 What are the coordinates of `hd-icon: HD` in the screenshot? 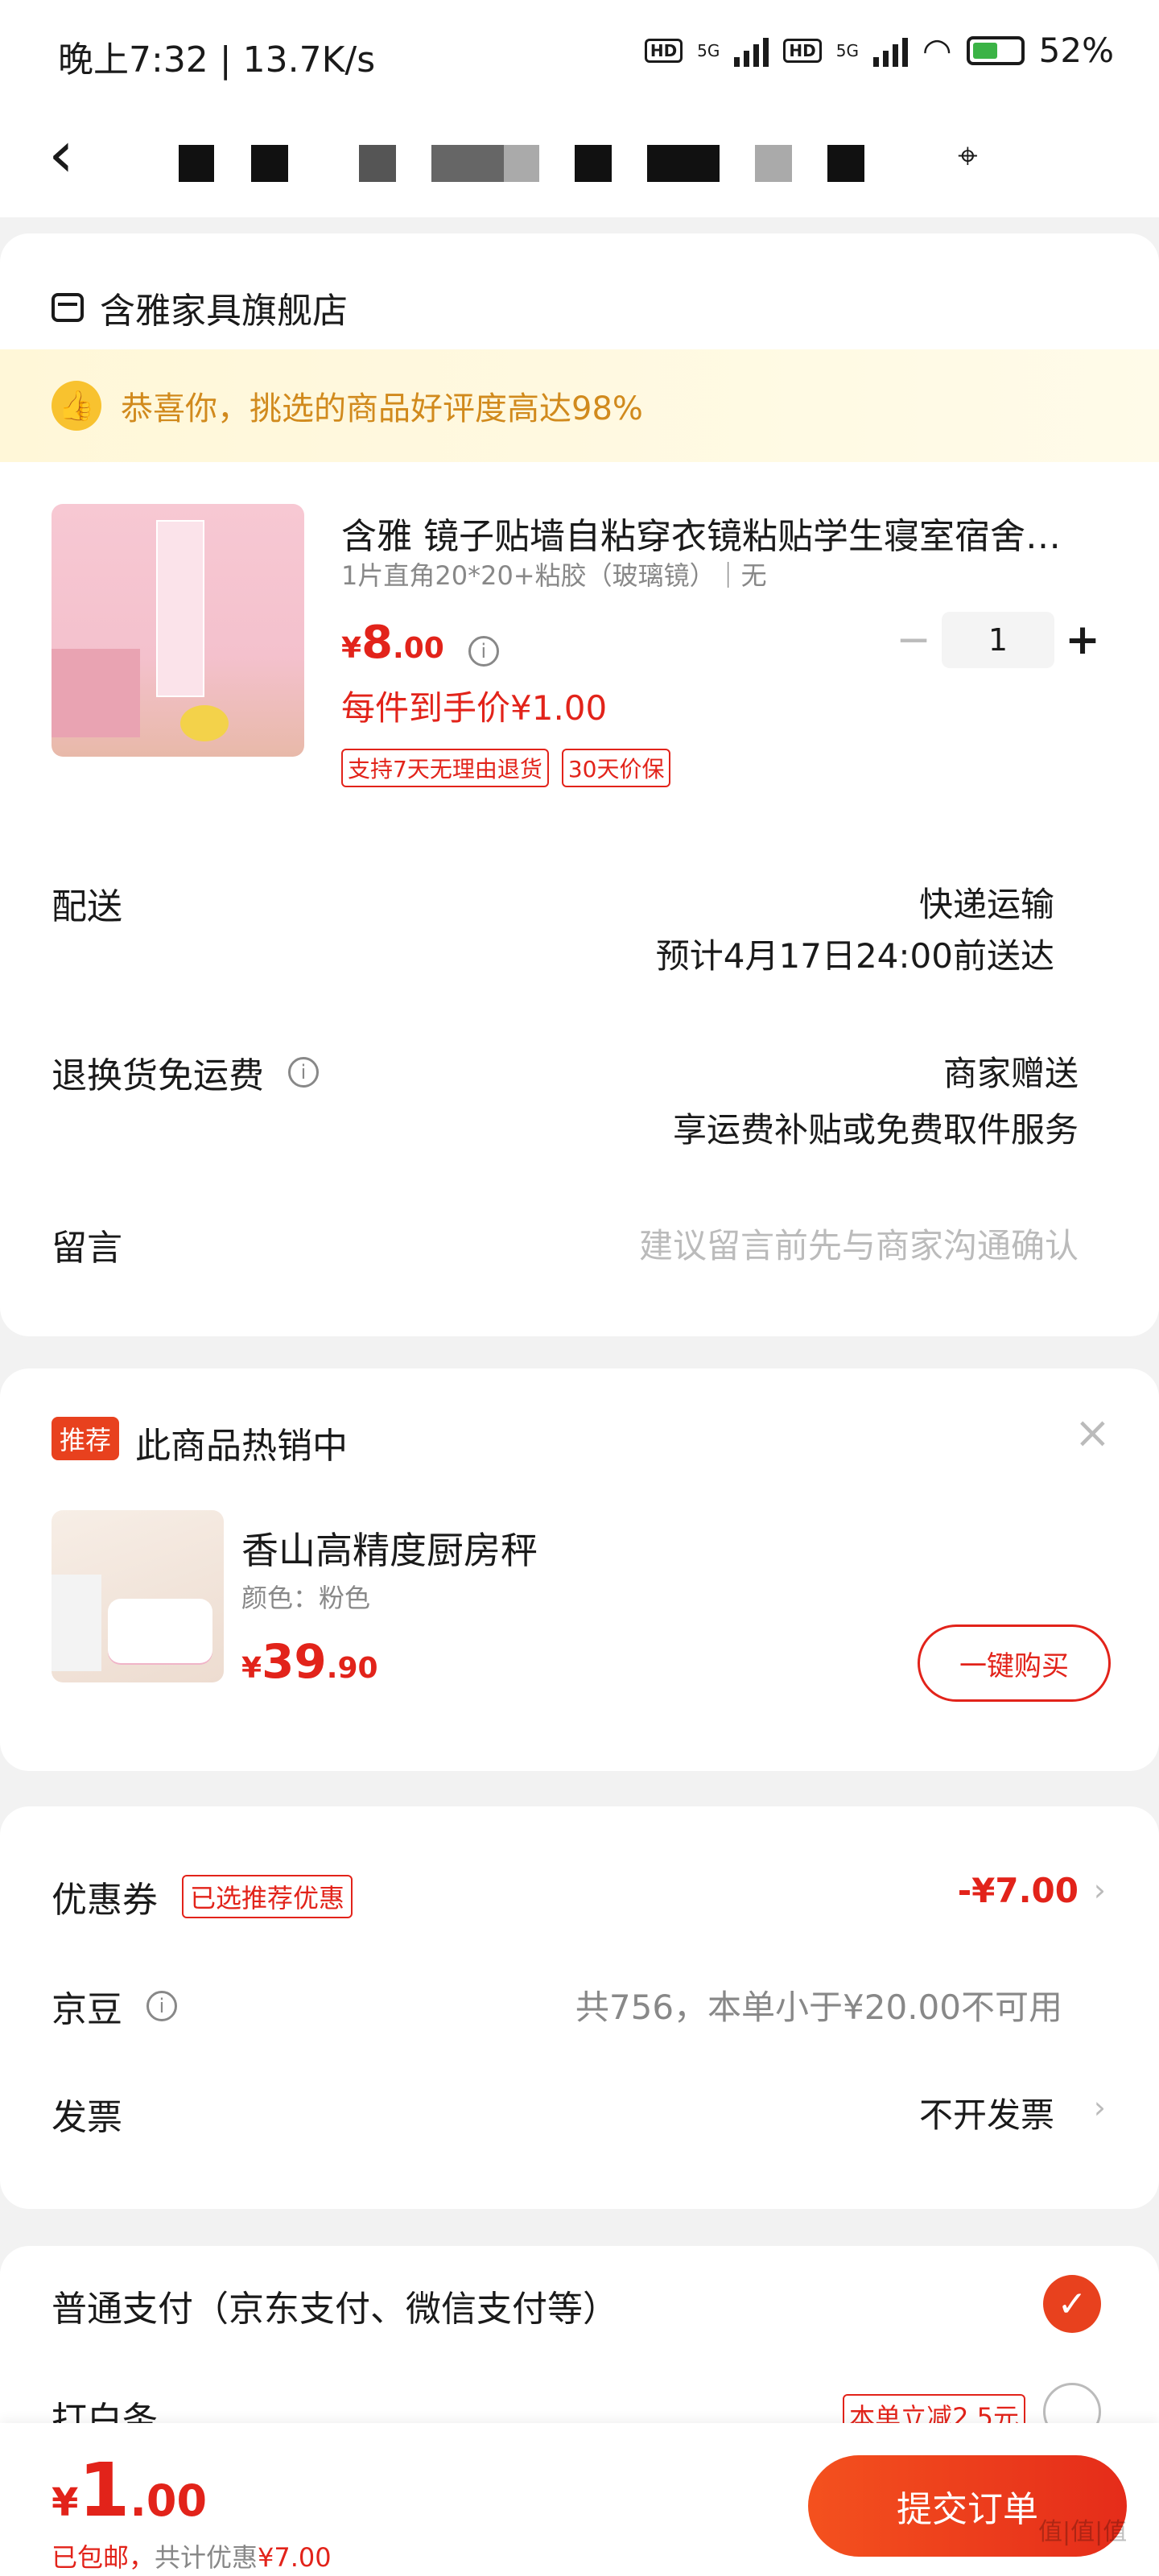 It's located at (663, 50).